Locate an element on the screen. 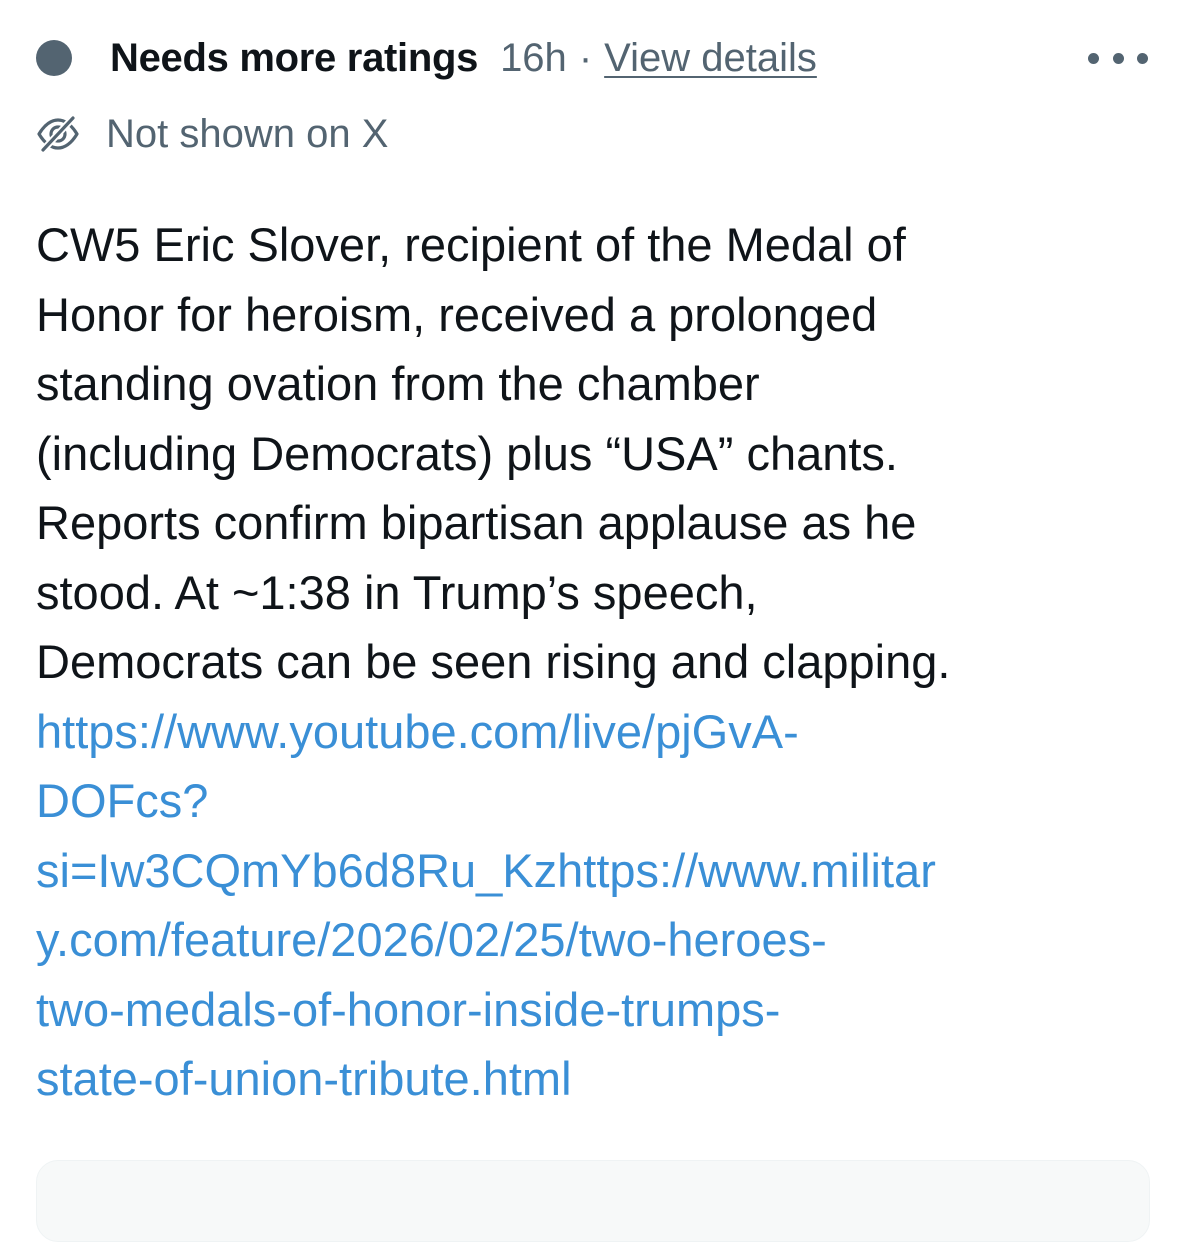 Image resolution: width=1184 pixels, height=1242 pixels. note-text-line: (including Democrats) plus “USA” chants. is located at coordinates (467, 453).